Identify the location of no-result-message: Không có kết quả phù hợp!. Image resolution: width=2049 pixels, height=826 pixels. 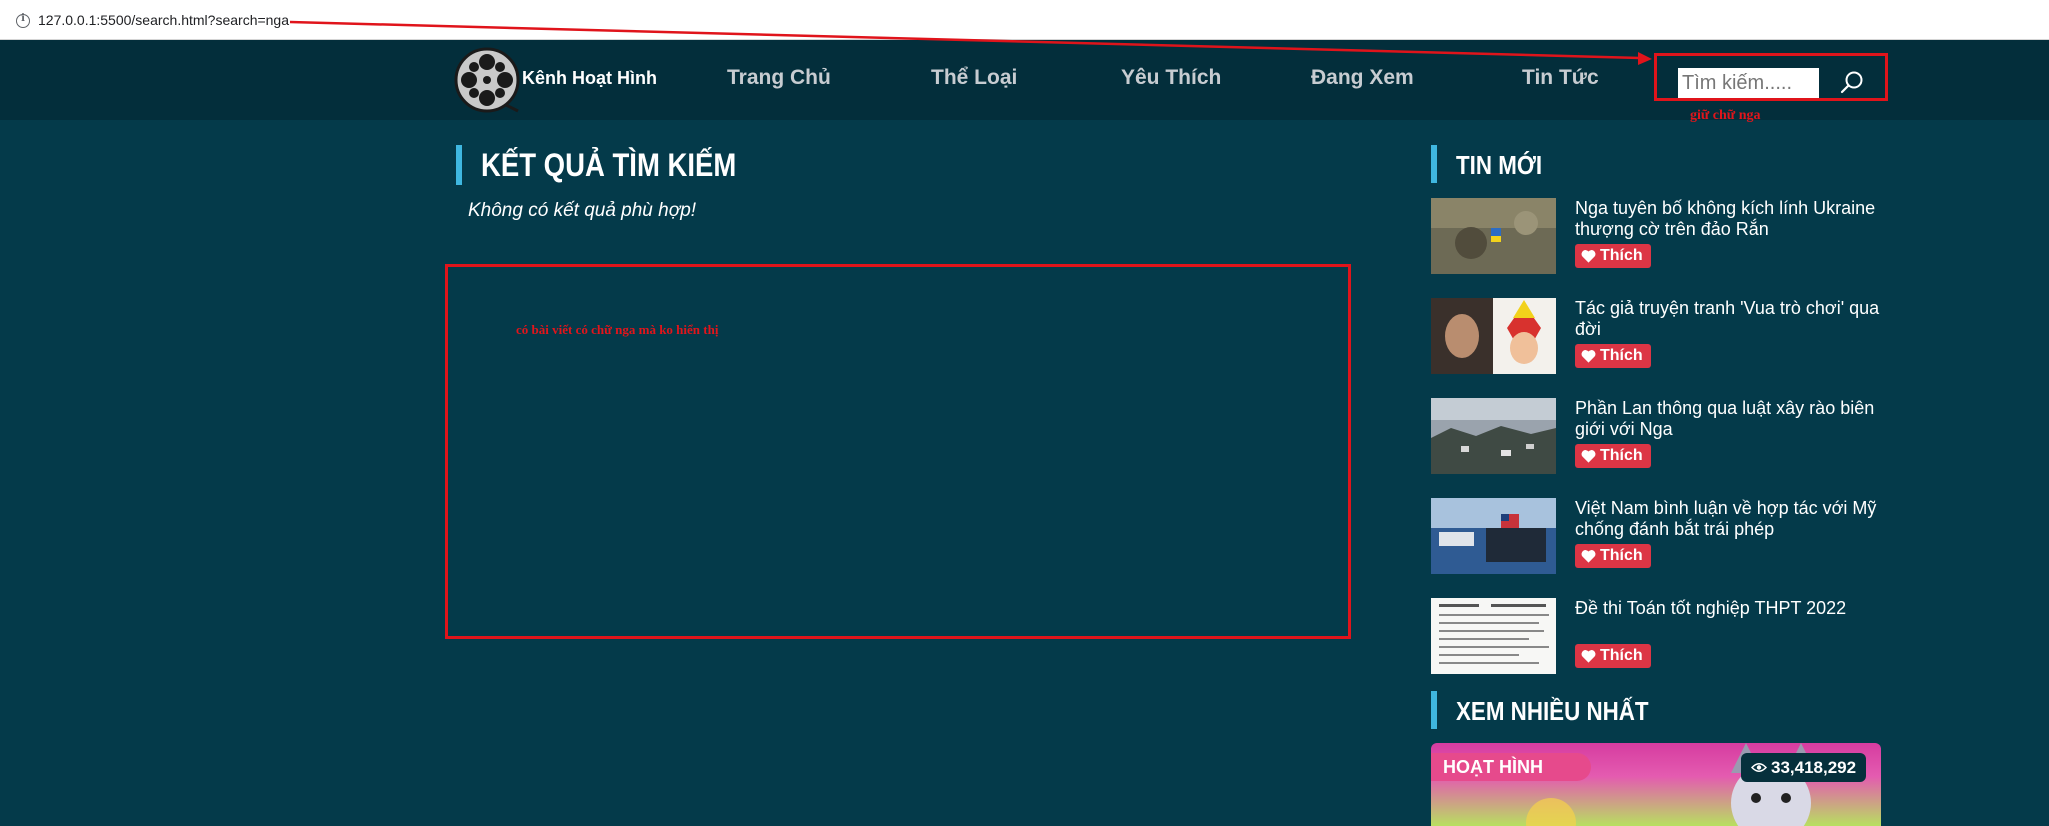
(582, 210).